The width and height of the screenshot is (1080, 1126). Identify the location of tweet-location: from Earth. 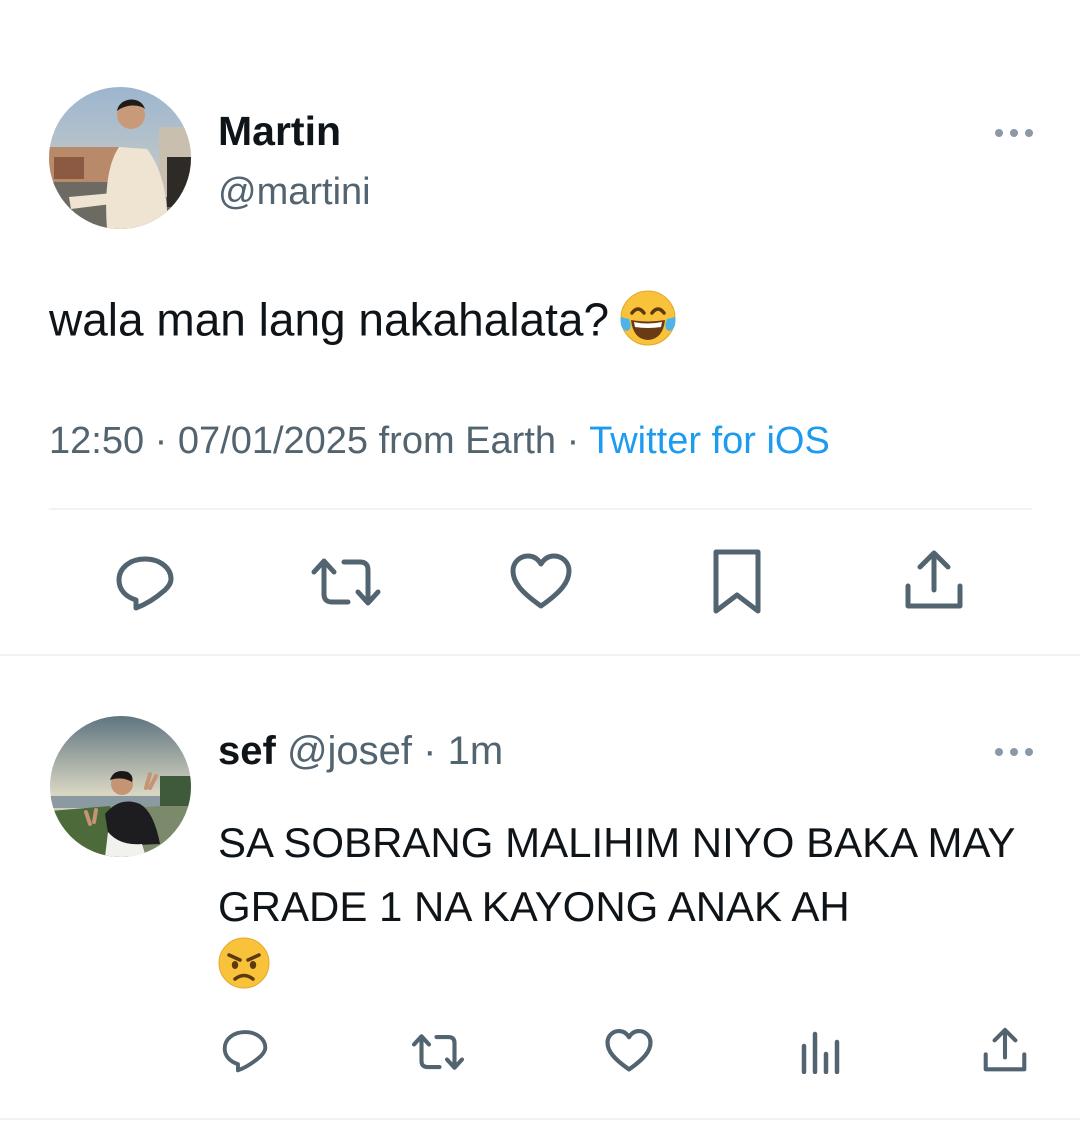
(467, 441).